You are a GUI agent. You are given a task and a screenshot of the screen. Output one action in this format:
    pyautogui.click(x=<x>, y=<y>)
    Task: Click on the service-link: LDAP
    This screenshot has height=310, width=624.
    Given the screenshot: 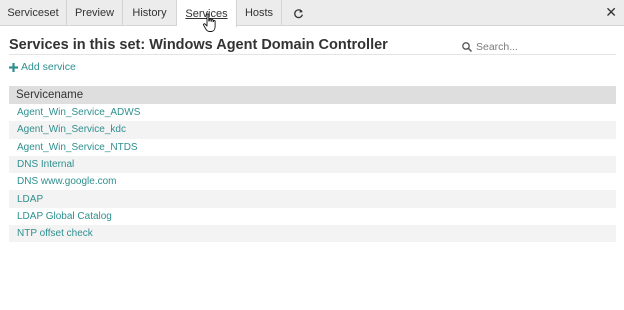 What is the action you would take?
    pyautogui.click(x=30, y=199)
    